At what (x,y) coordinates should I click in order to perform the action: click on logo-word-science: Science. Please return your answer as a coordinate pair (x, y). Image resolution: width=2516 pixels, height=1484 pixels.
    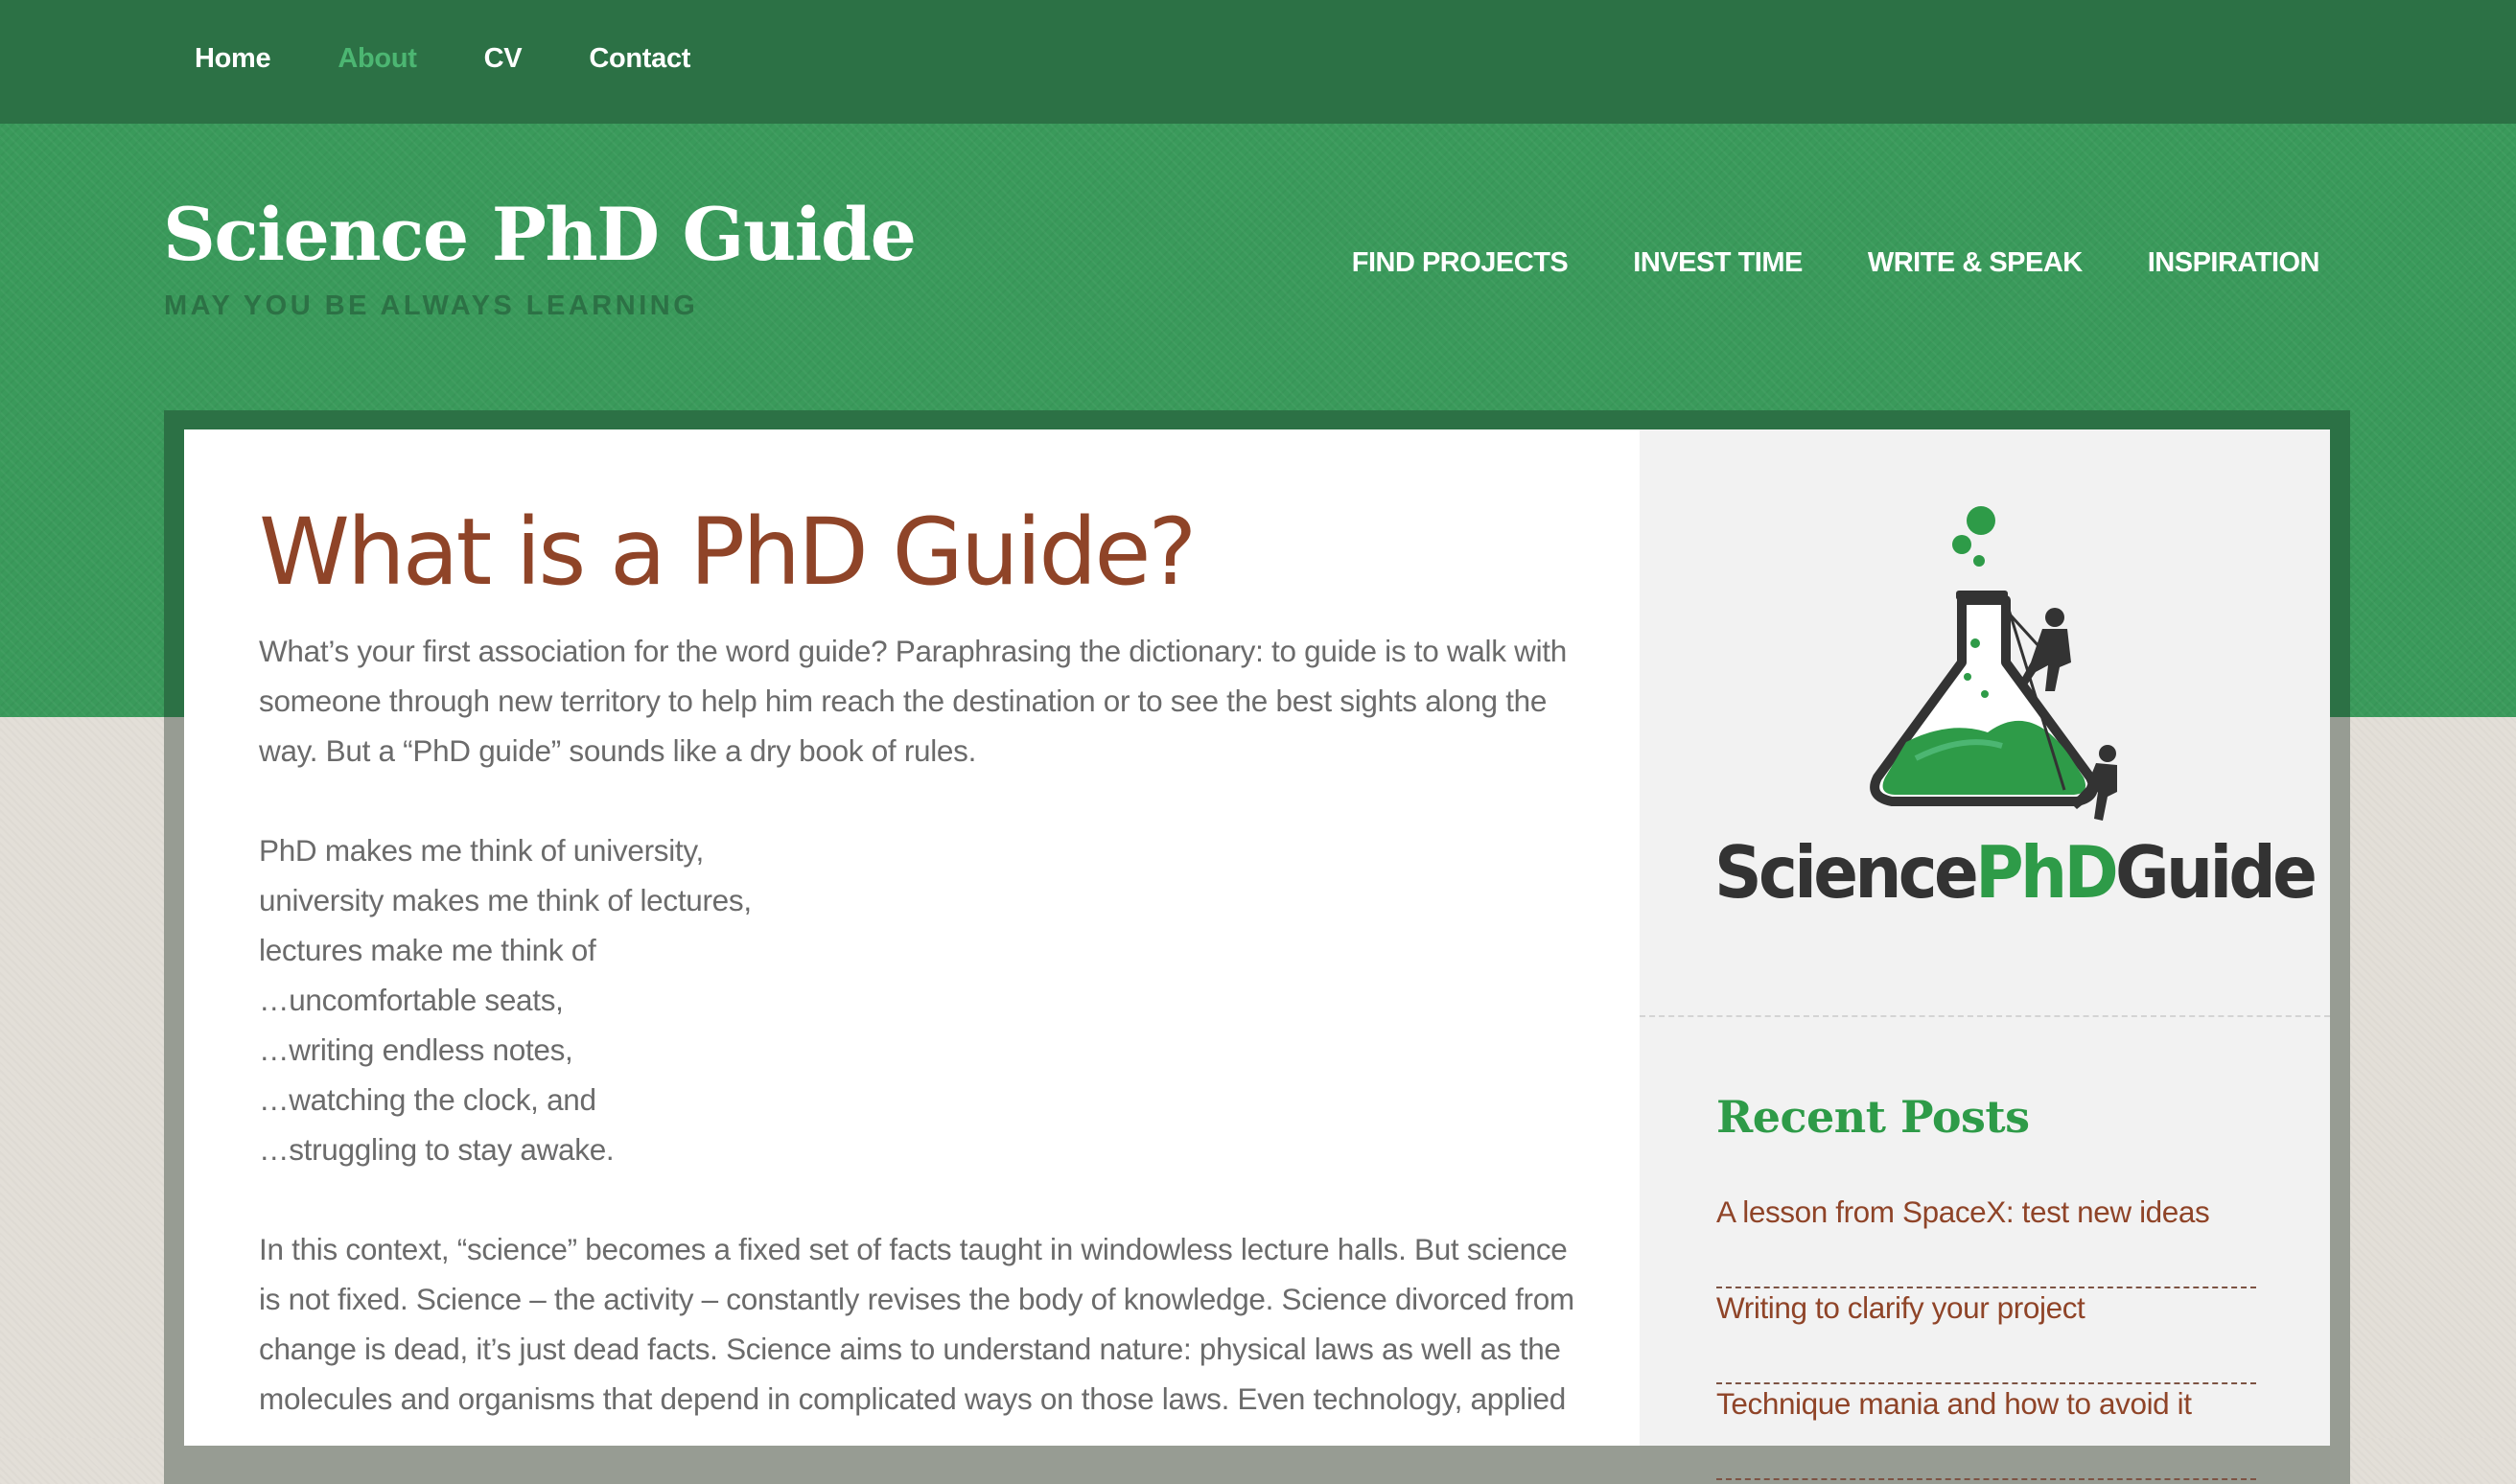
    Looking at the image, I should click on (1846, 873).